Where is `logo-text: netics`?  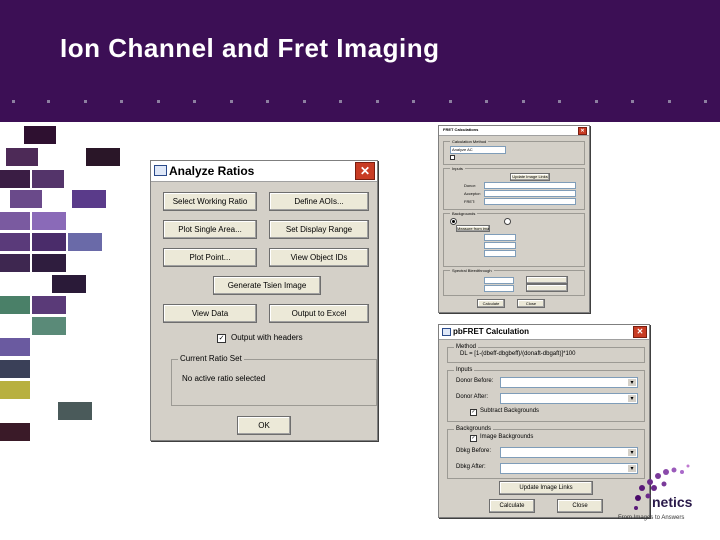 logo-text: netics is located at coordinates (672, 502).